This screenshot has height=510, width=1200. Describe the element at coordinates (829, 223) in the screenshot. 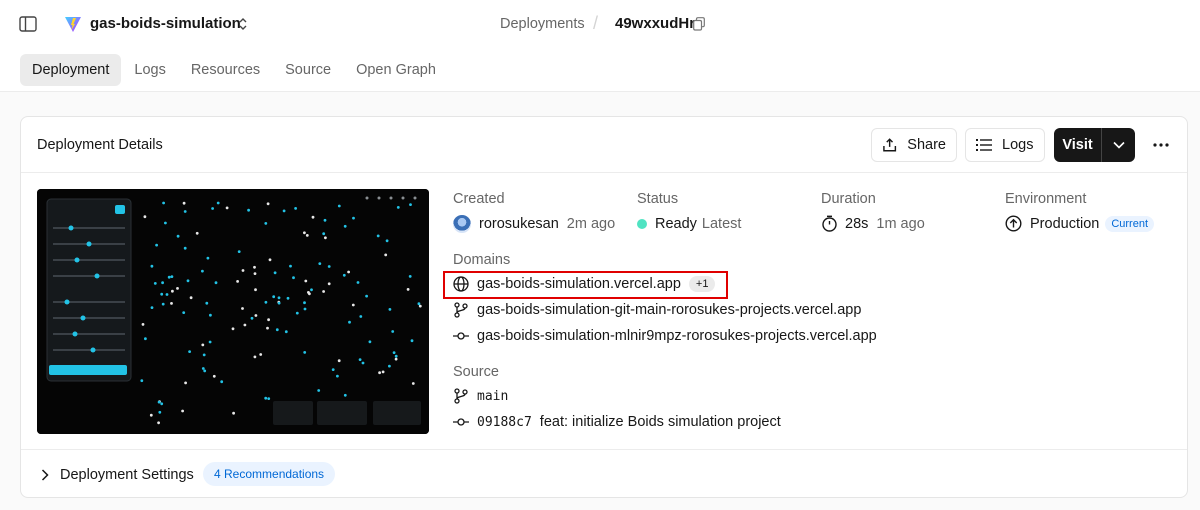

I see `stopwatch-icon` at that location.